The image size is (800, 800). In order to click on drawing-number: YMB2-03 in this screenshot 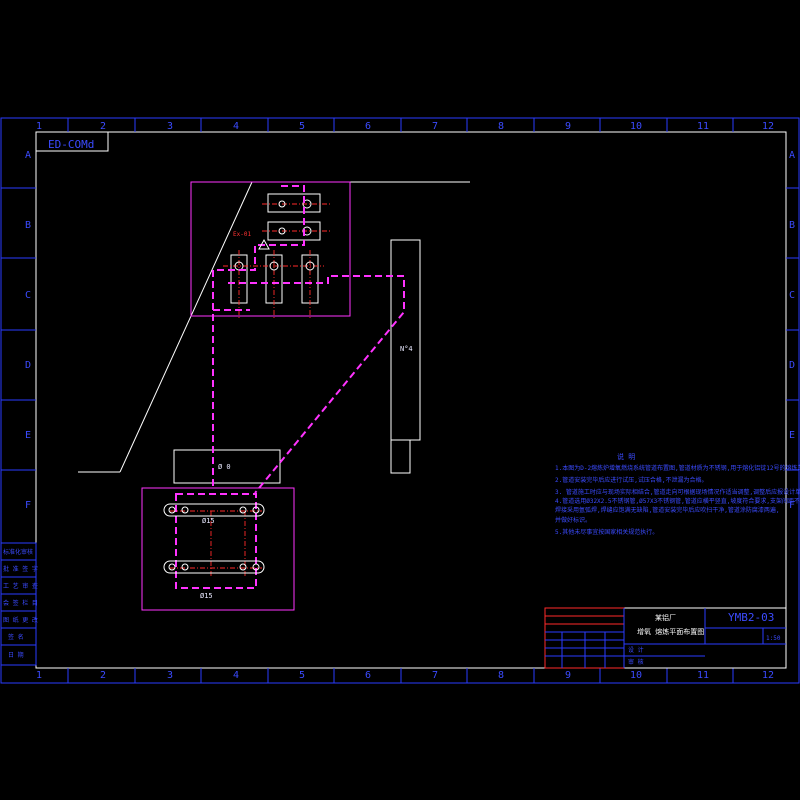, I will do `click(751, 617)`.